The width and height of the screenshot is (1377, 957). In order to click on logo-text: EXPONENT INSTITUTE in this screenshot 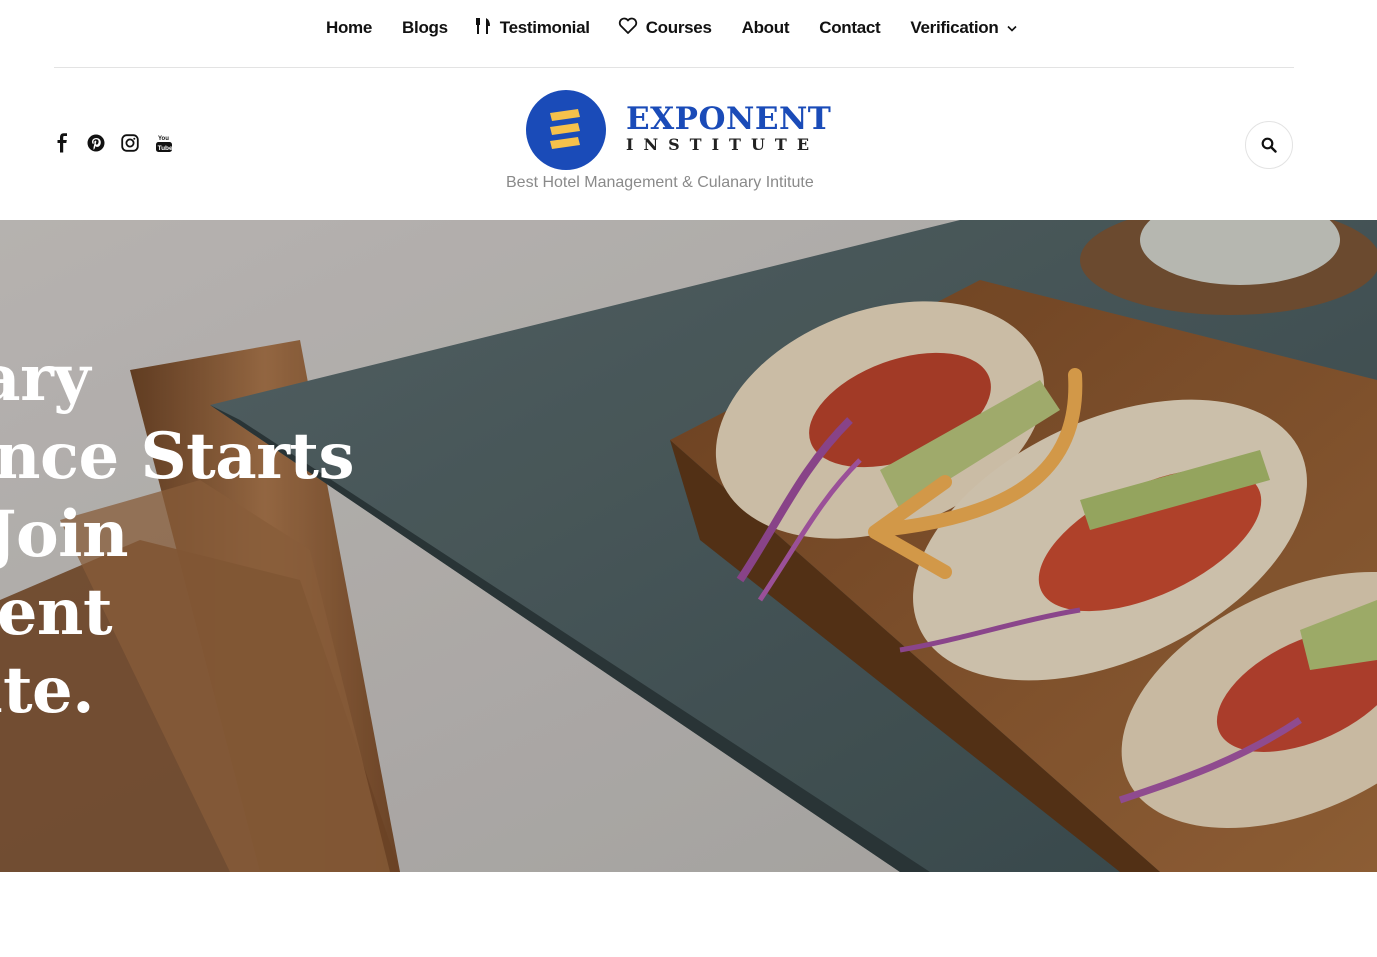, I will do `click(728, 130)`.